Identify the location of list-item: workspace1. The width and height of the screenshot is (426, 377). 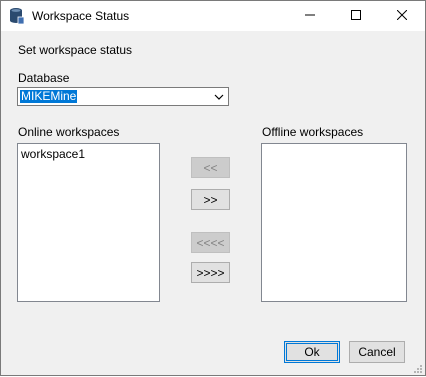
(53, 154).